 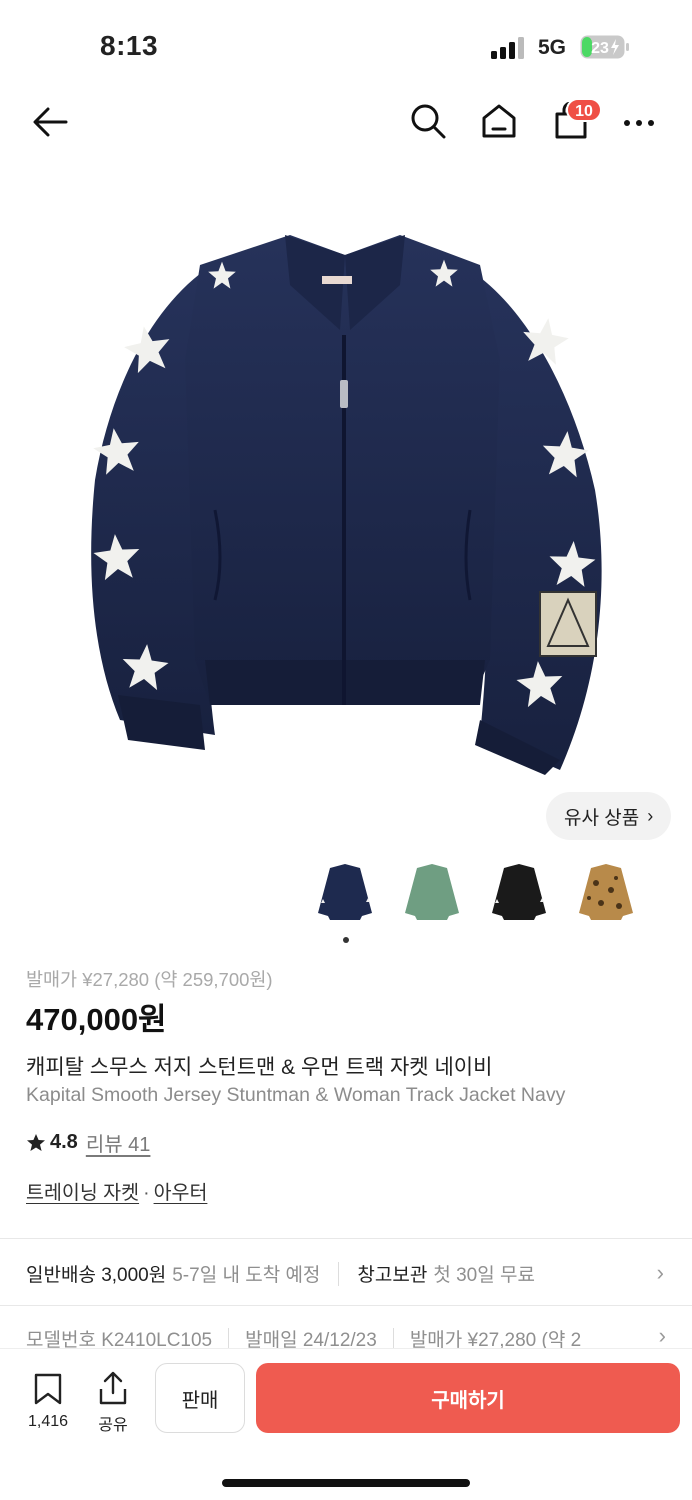 I want to click on bottom-action-bar: 1,416 공유 판매 구매하기, so click(x=346, y=1424).